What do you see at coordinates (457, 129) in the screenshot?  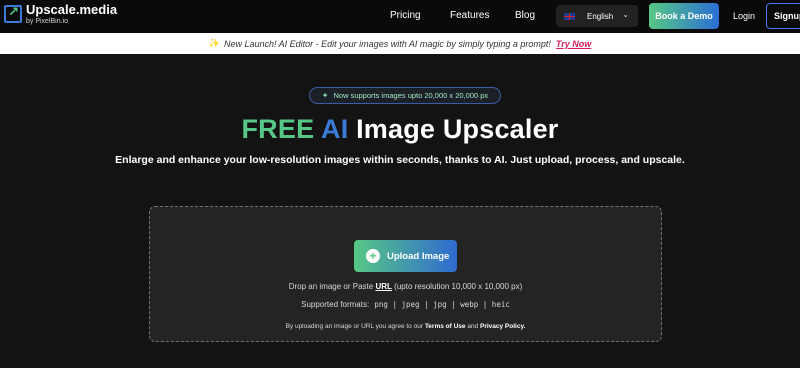 I see `title-rest: Image Upscaler` at bounding box center [457, 129].